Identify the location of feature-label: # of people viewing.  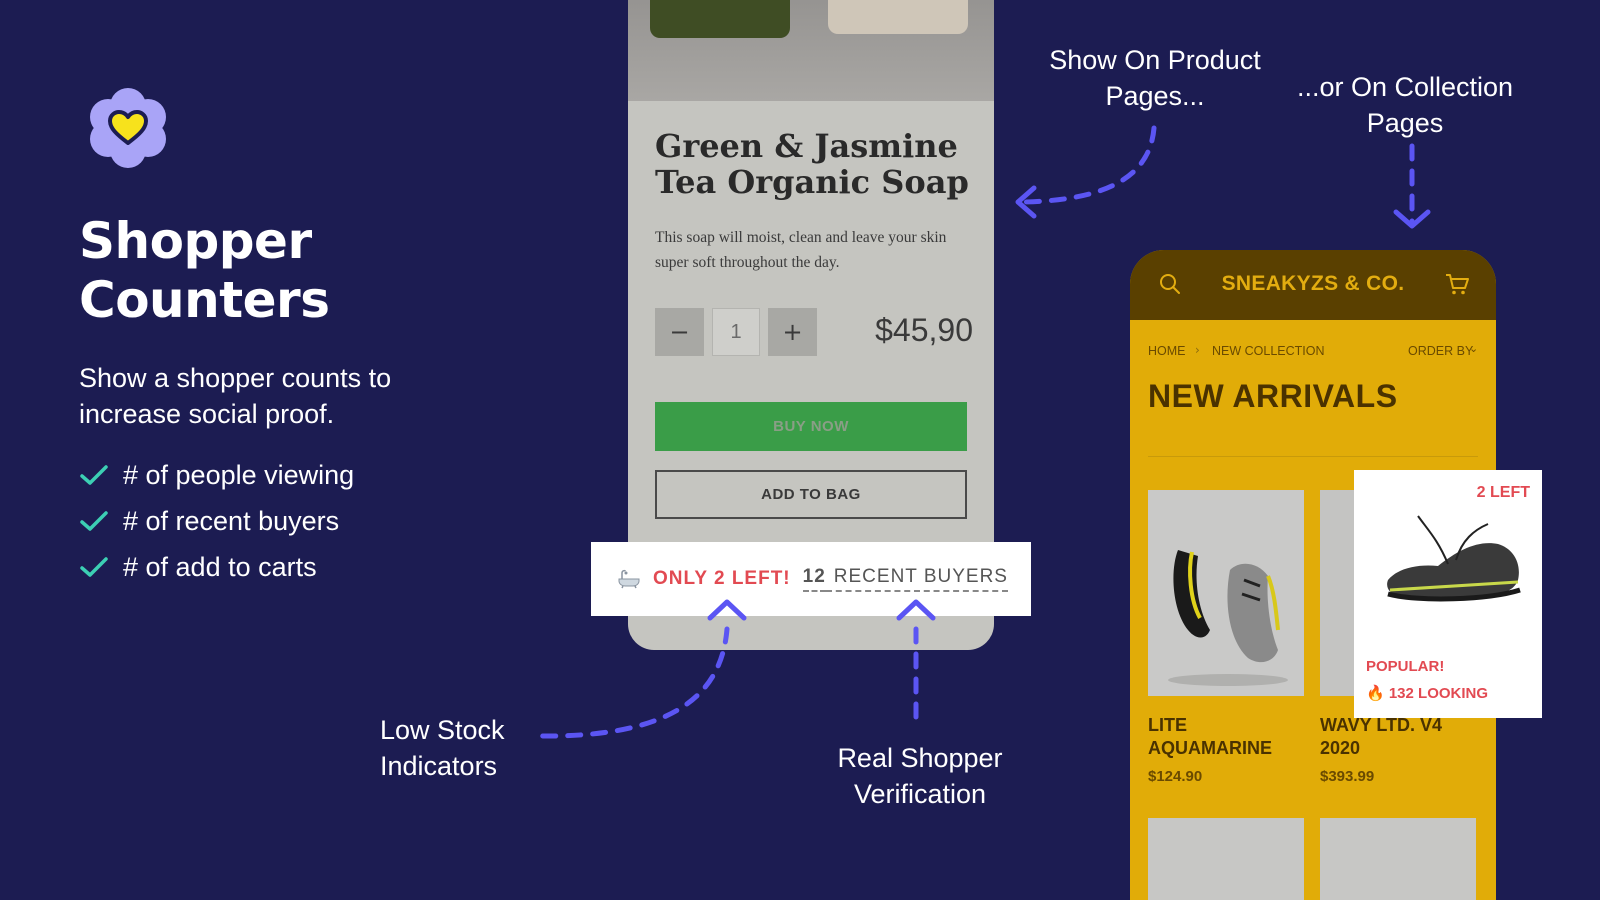
(239, 474).